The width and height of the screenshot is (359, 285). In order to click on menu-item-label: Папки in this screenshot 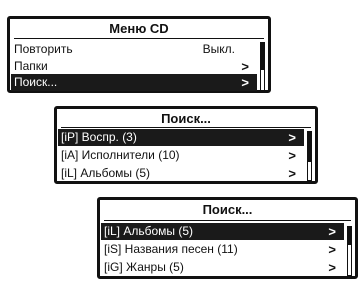, I will do `click(31, 66)`.